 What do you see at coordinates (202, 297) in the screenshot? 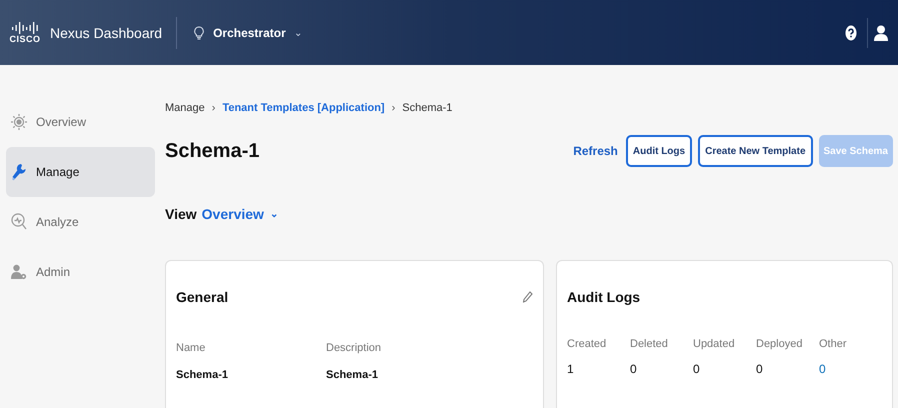
I see `card-title: General` at bounding box center [202, 297].